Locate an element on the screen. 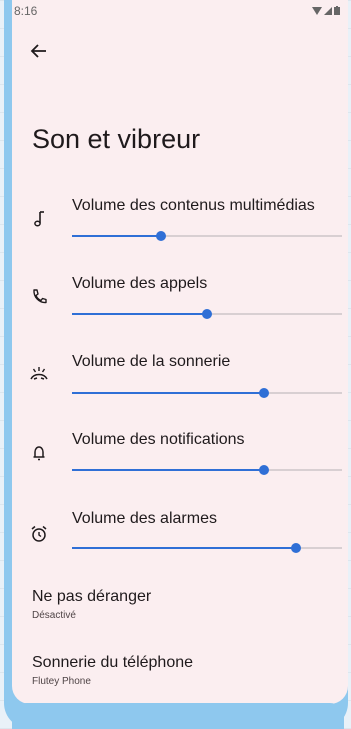  status-bar: 8:16 is located at coordinates (180, 13).